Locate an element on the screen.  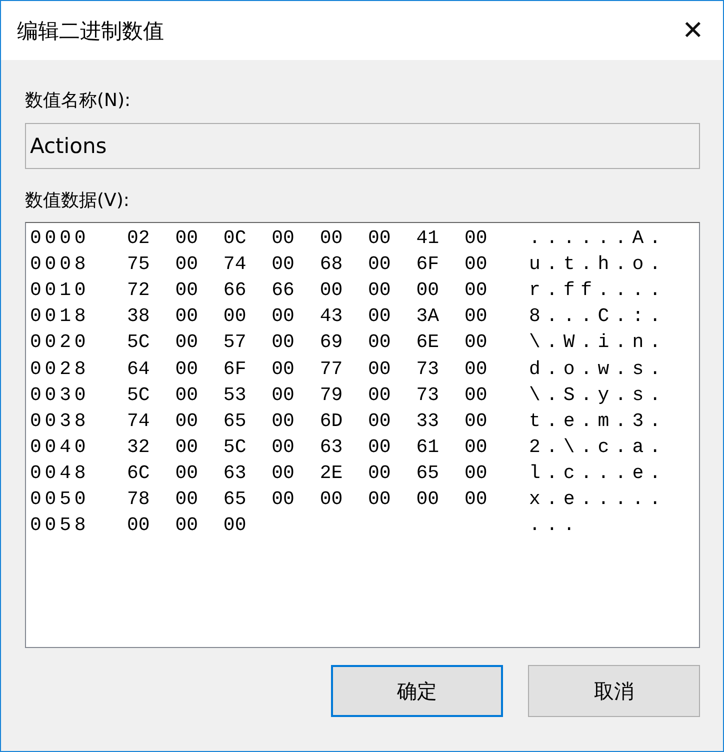
offset-text: 0028 is located at coordinates (60, 369).